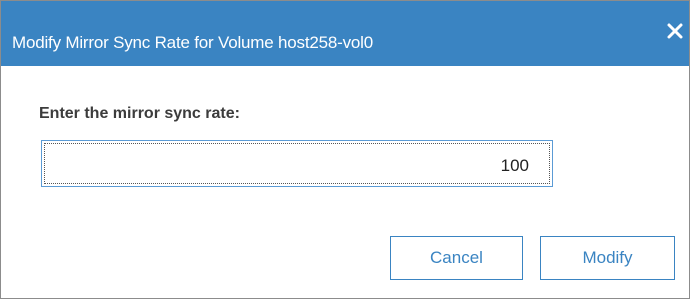  I want to click on close-button, so click(675, 31).